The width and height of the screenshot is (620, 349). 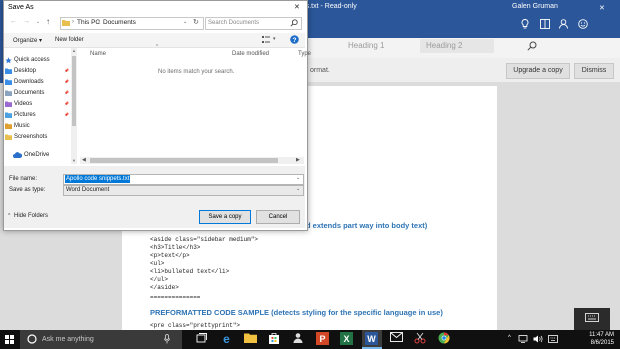 What do you see at coordinates (38, 22) in the screenshot?
I see `recent-locations-chevron-icon: ⌄` at bounding box center [38, 22].